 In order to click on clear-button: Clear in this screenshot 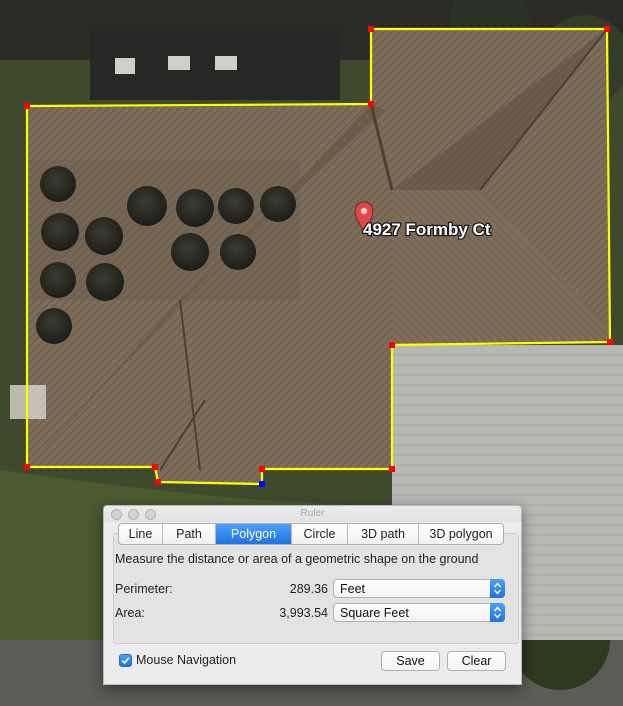, I will do `click(476, 661)`.